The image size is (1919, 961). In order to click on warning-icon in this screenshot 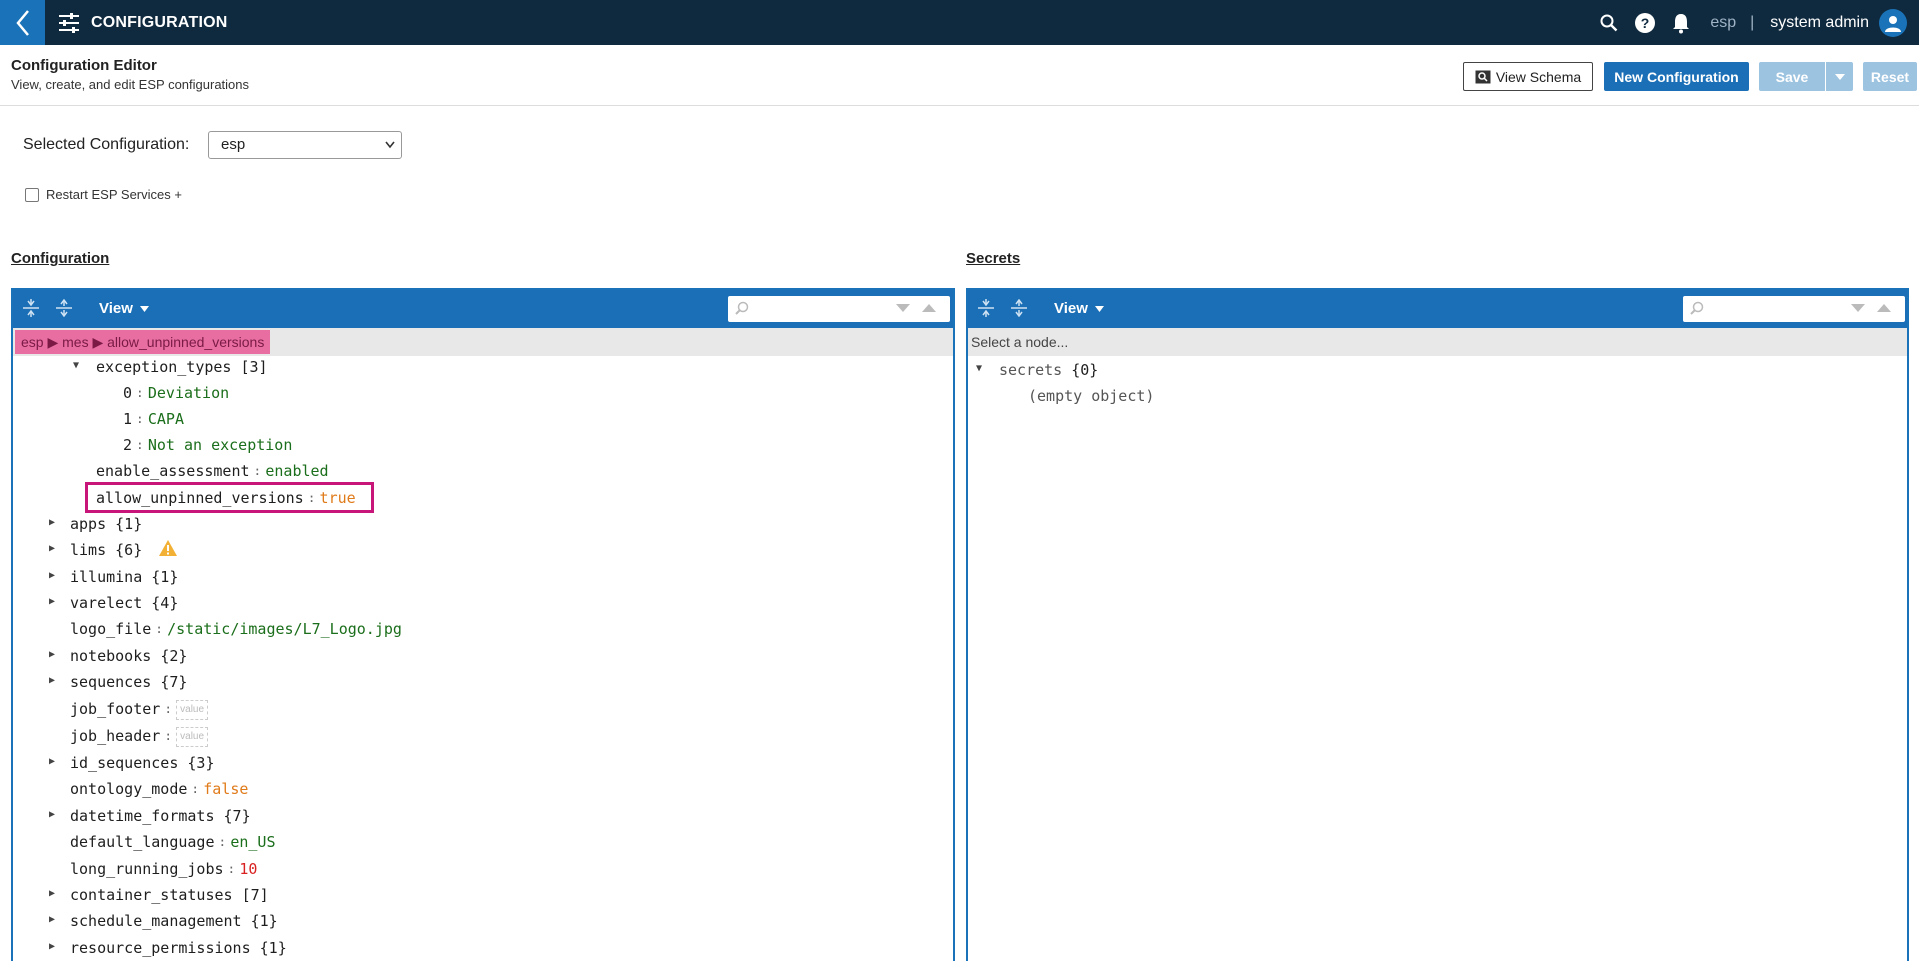, I will do `click(168, 550)`.